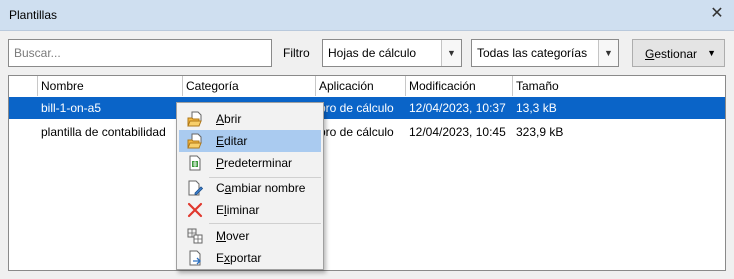  What do you see at coordinates (361, 86) in the screenshot?
I see `column-header-application: Aplicación` at bounding box center [361, 86].